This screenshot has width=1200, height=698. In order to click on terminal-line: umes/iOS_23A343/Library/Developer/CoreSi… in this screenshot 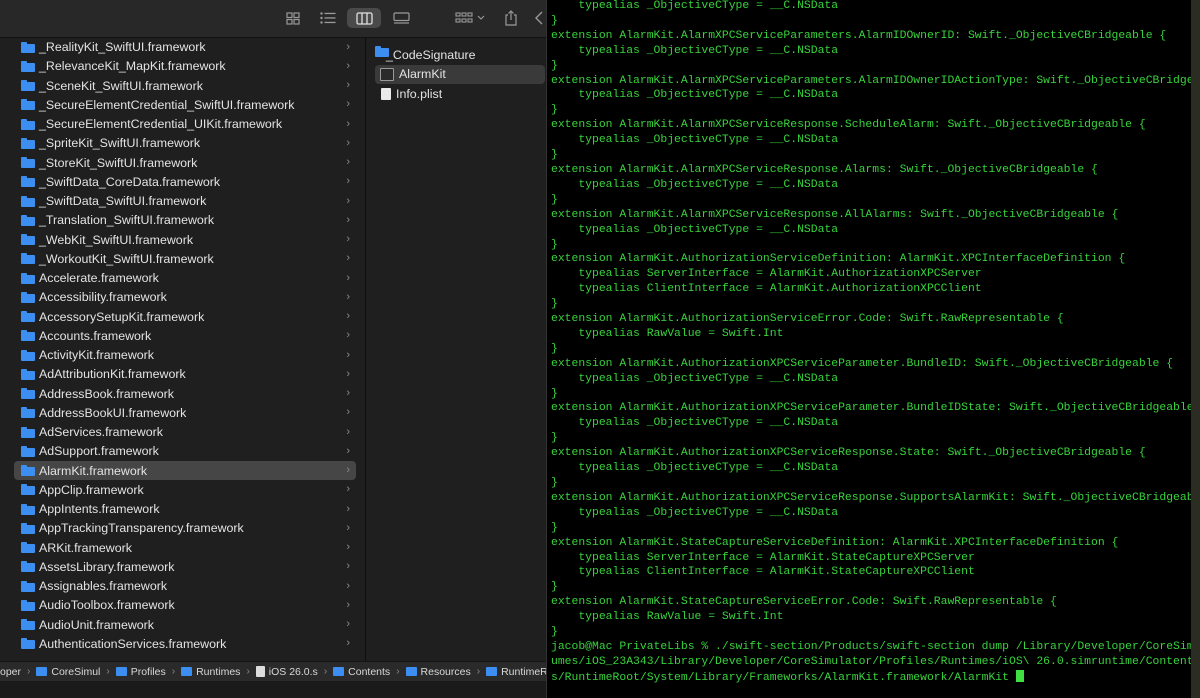, I will do `click(871, 661)`.